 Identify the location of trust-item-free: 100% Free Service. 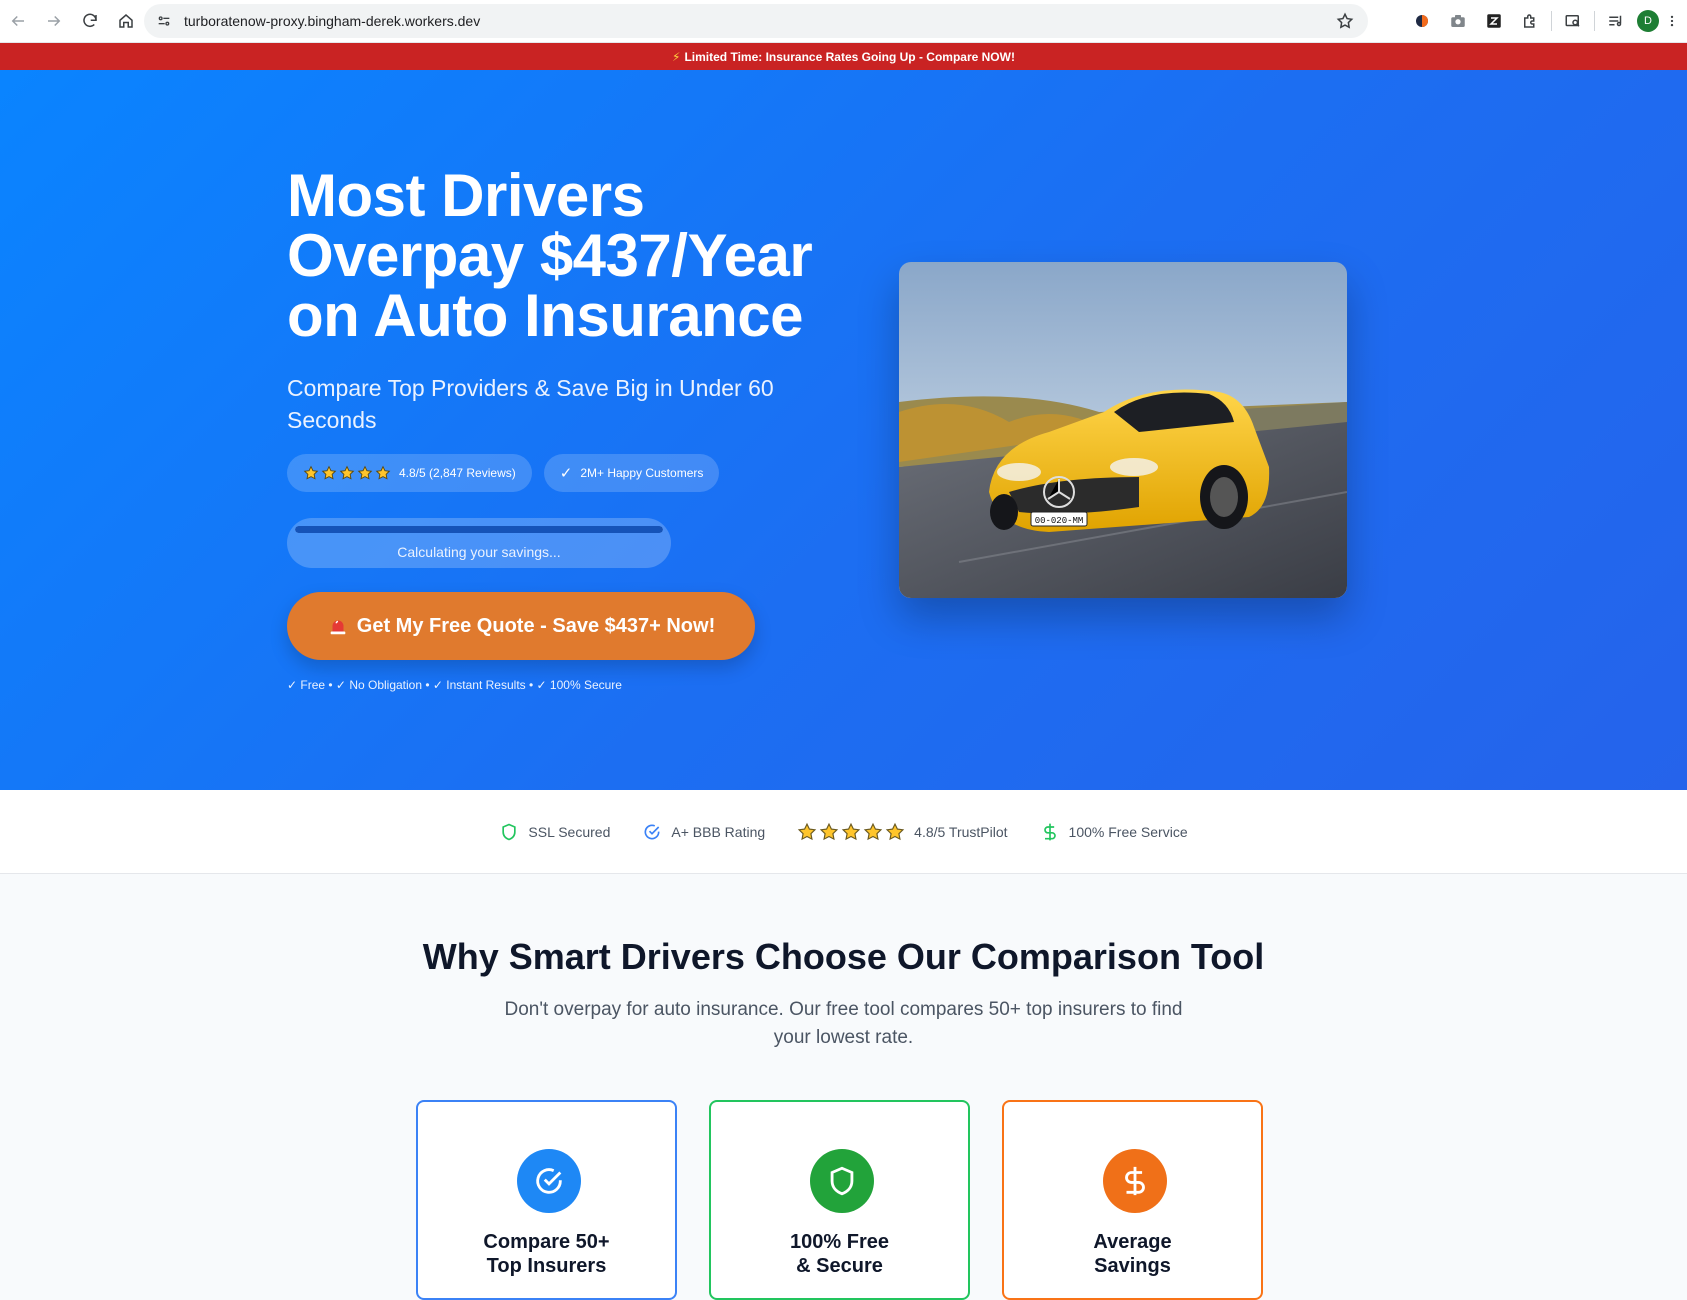
(1114, 832).